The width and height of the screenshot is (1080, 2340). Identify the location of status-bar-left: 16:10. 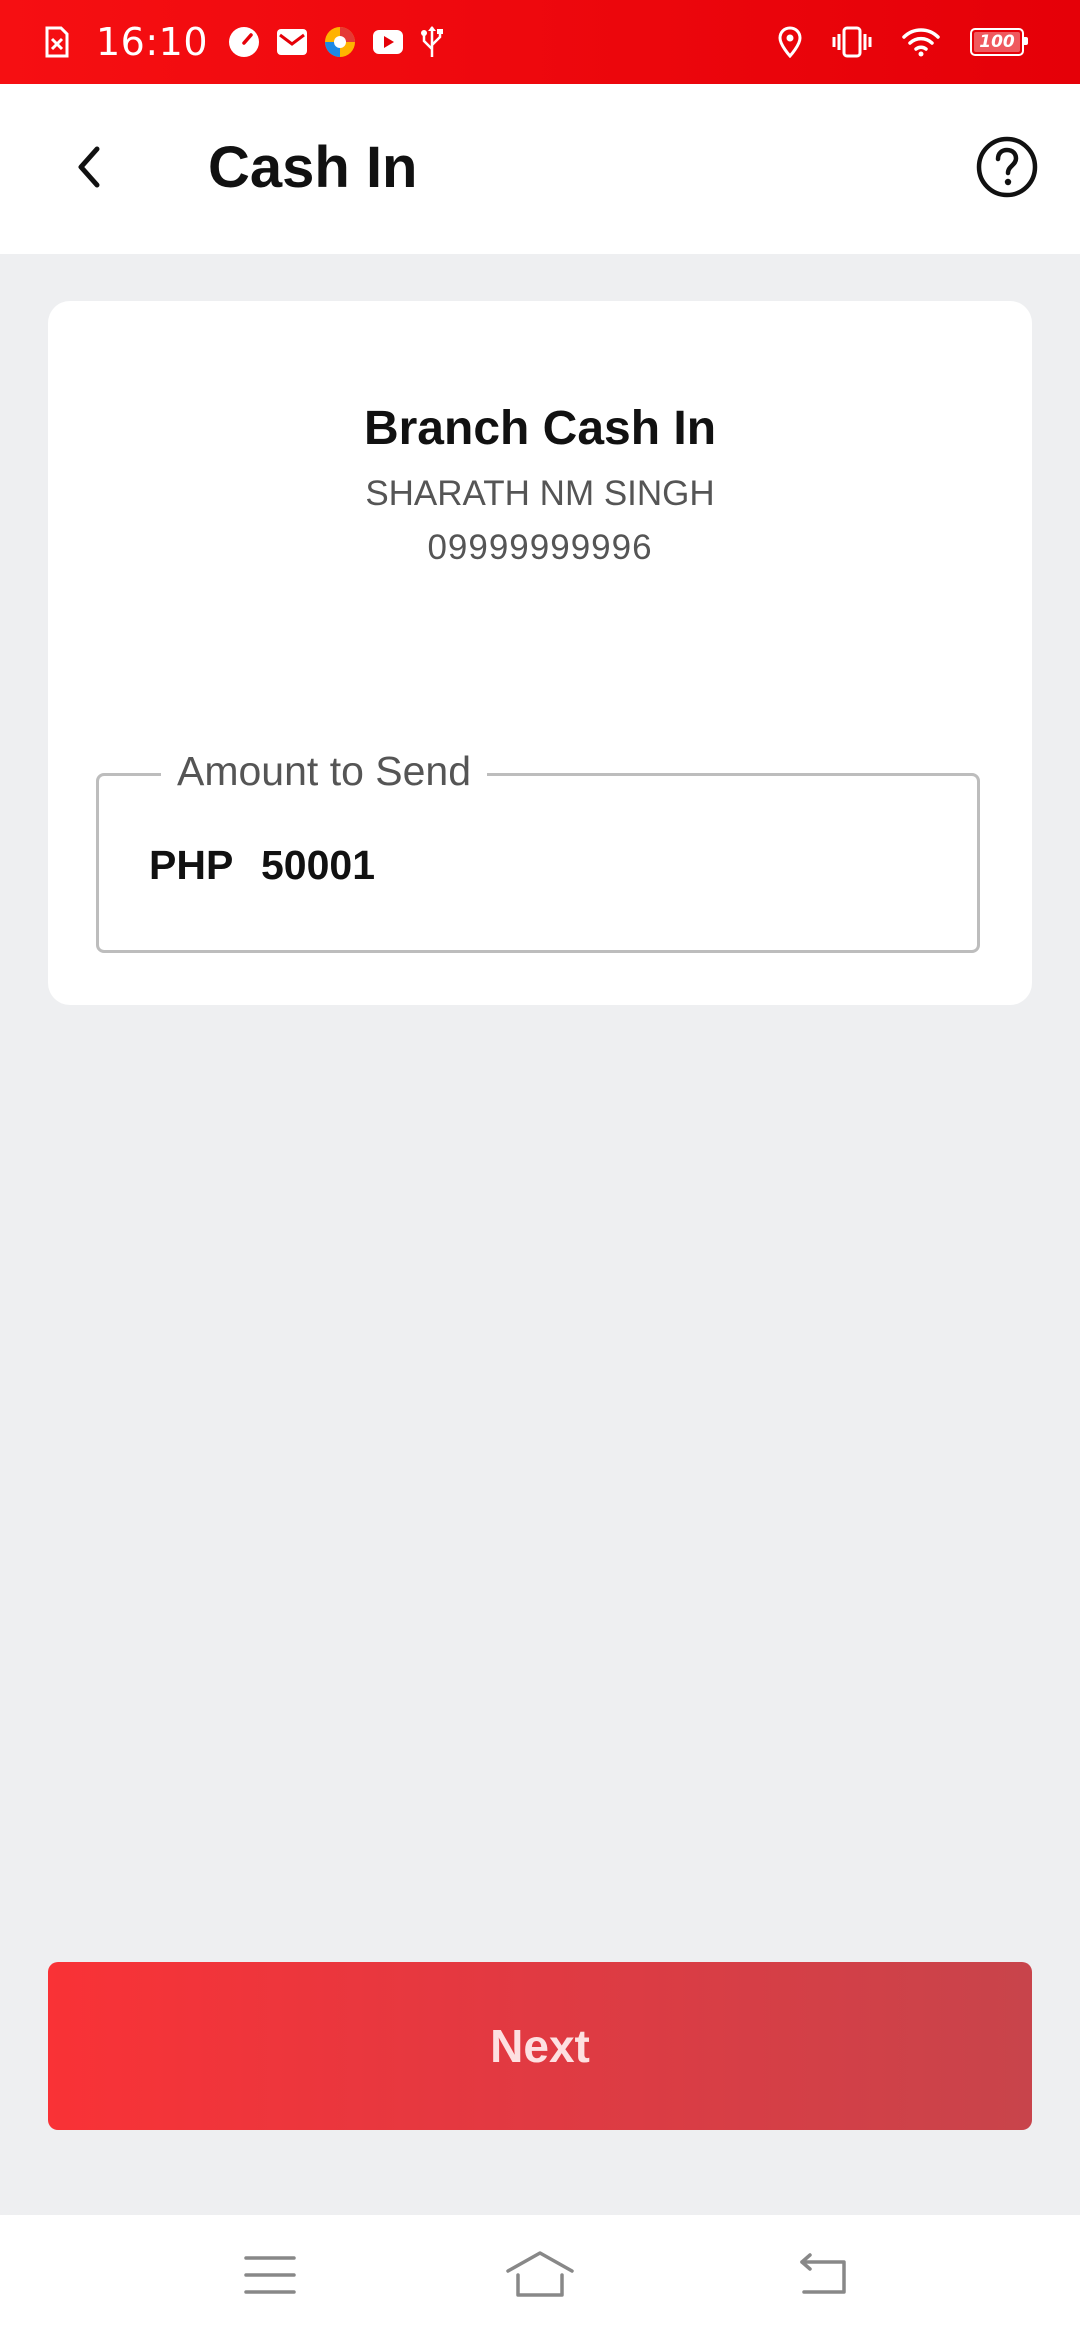
(252, 42).